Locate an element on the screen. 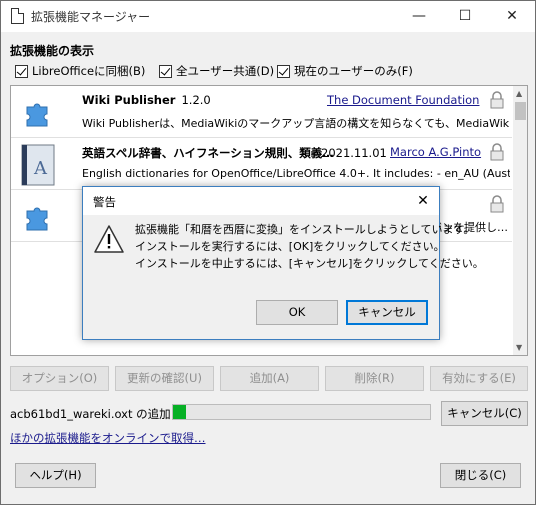 The width and height of the screenshot is (536, 505). dialog-message-line: インストールを中止するには、[キャンセル]をクリックしてください。 is located at coordinates (309, 263).